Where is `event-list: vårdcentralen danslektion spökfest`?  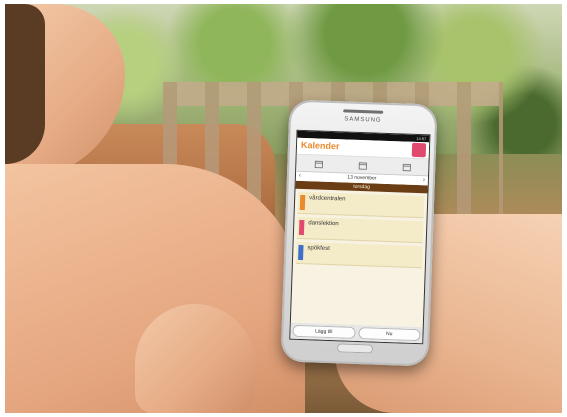
event-list: vårdcentralen danslektion spökfest is located at coordinates (360, 229).